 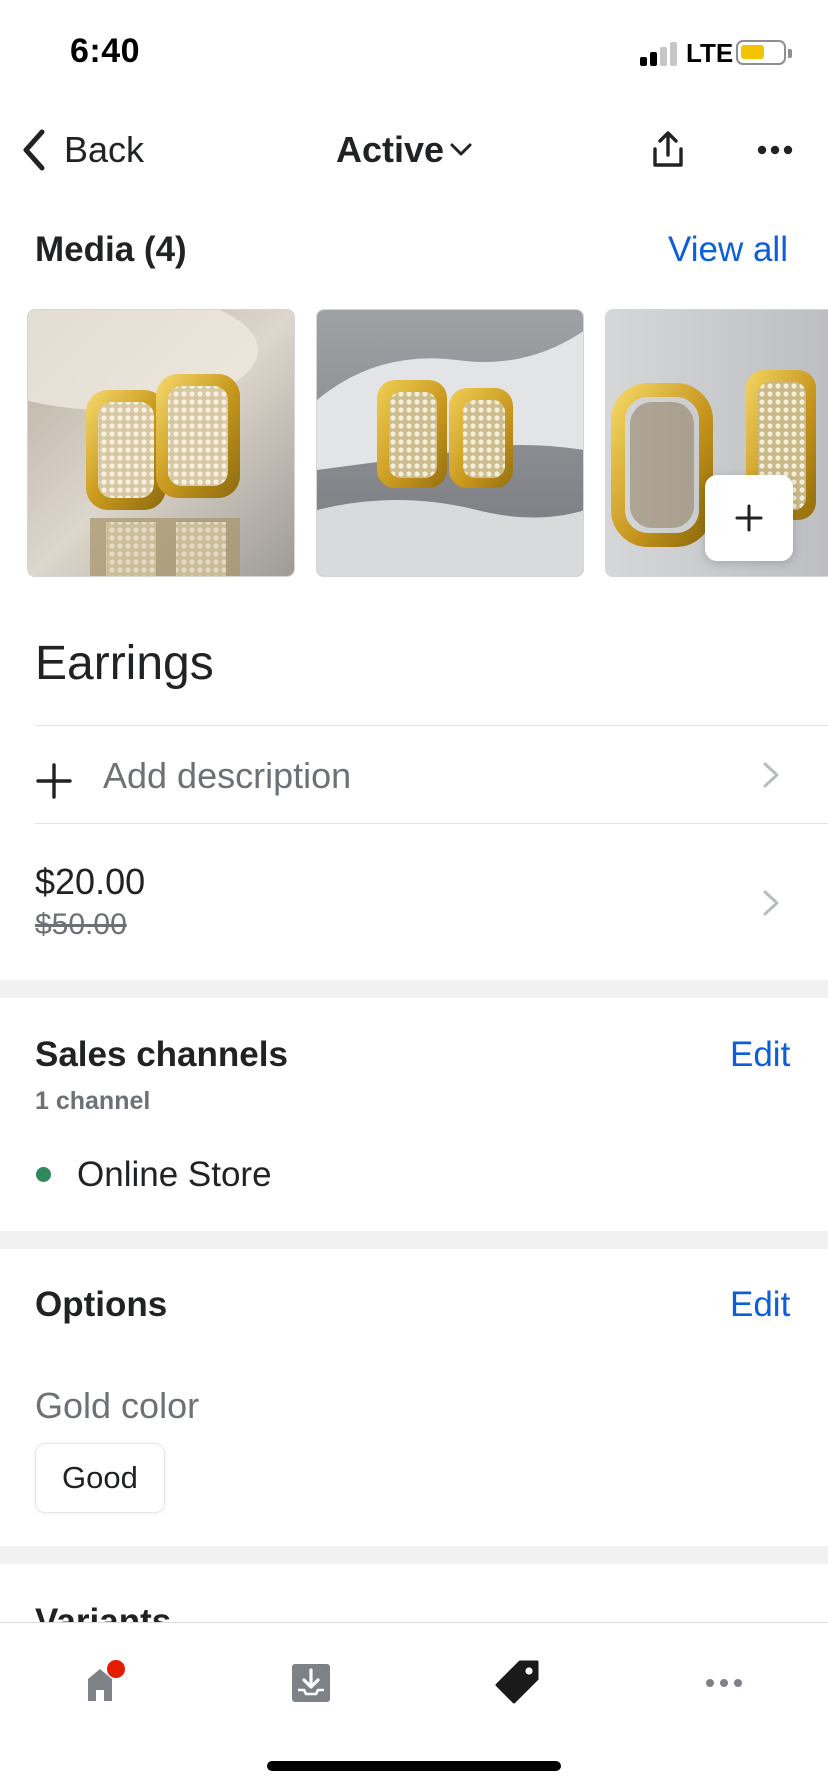 I want to click on chevron-left-icon, so click(x=34, y=150).